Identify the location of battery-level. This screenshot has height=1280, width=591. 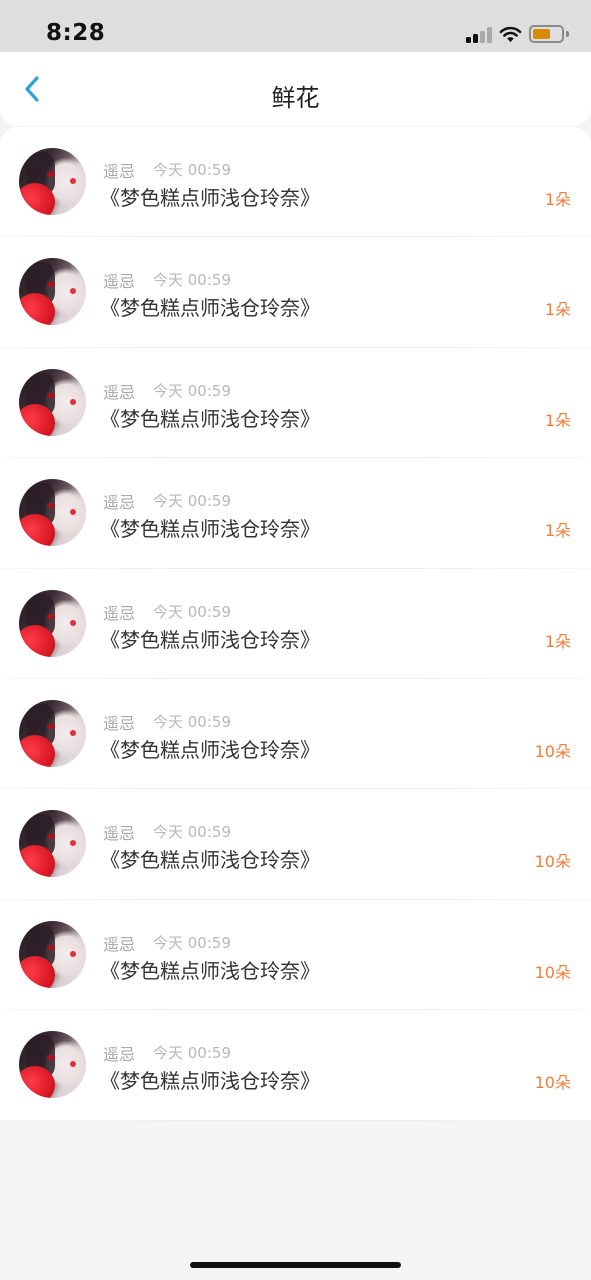
(541, 34).